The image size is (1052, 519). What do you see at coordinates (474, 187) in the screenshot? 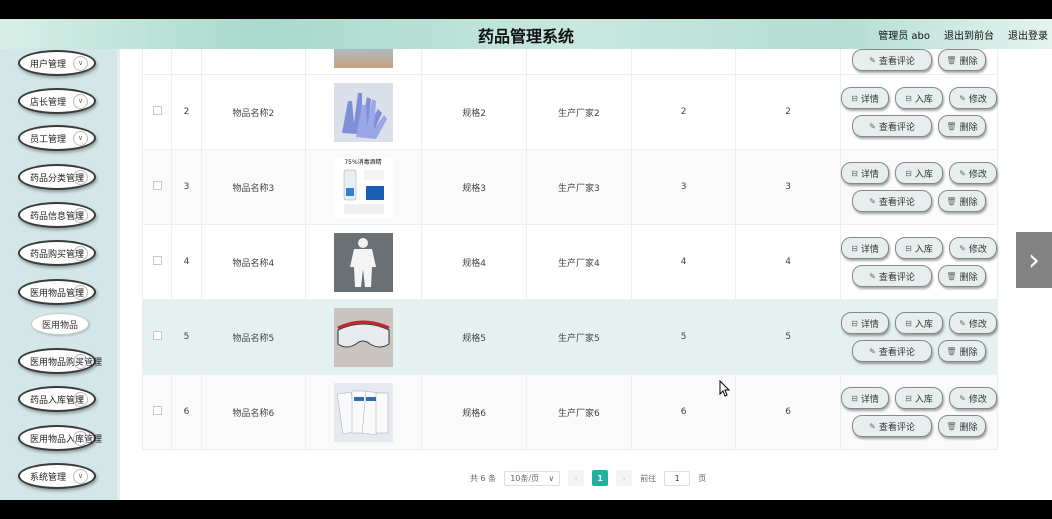
I see `goods-spec: 规格3` at bounding box center [474, 187].